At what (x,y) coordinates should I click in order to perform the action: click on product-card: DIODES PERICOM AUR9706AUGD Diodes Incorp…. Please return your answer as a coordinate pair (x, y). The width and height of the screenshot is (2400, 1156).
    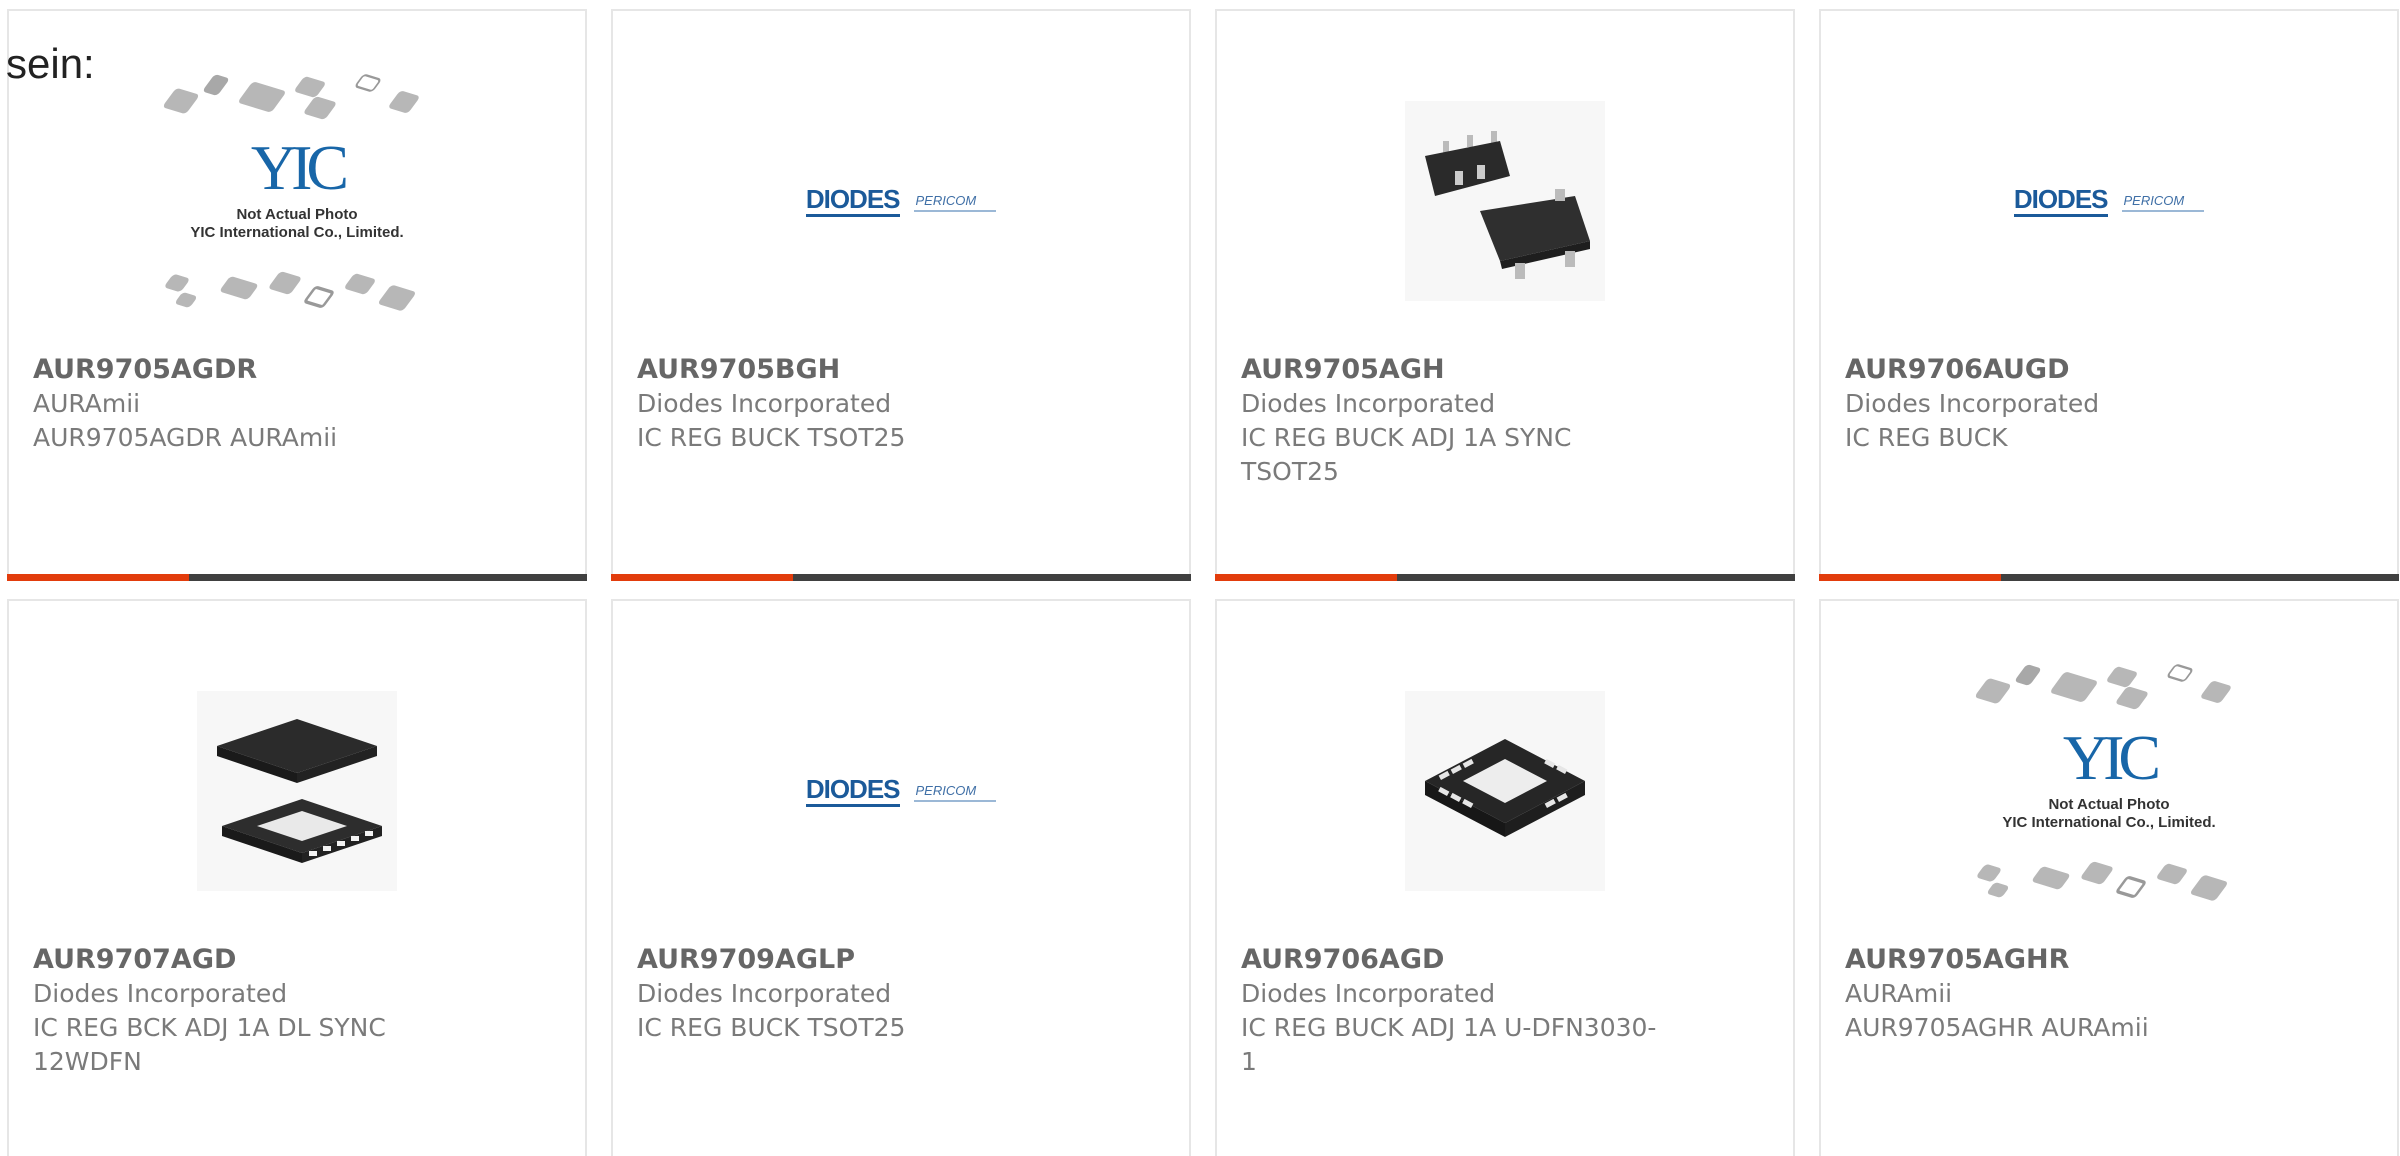
    Looking at the image, I should click on (2109, 295).